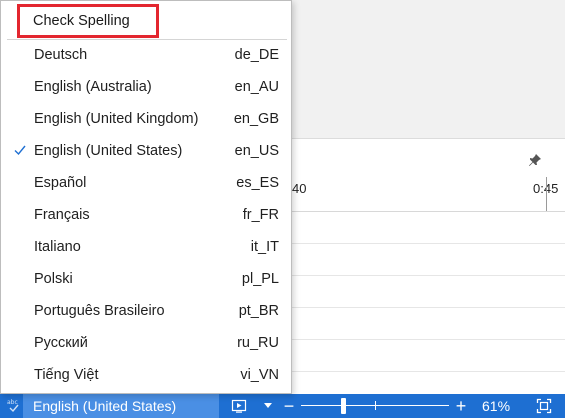 The image size is (565, 418). I want to click on language-menu-item-en-gb: English (United Kingdom) en_GB, so click(146, 120).